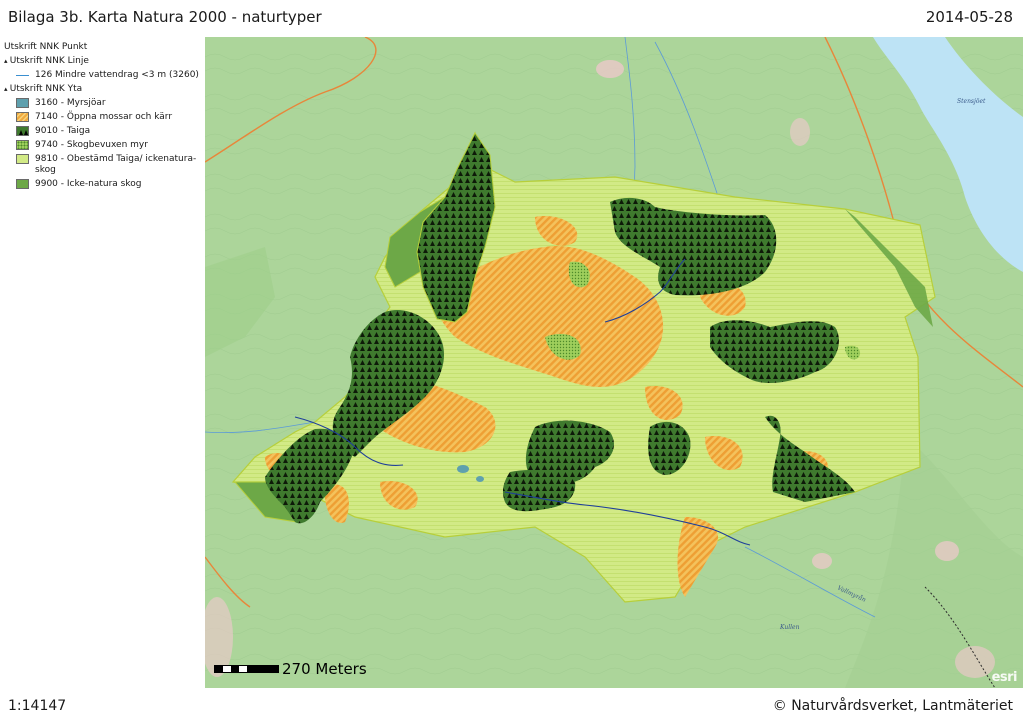 The width and height of the screenshot is (1023, 724). What do you see at coordinates (22, 145) in the screenshot?
I see `skogbevuxen-myr-swatch` at bounding box center [22, 145].